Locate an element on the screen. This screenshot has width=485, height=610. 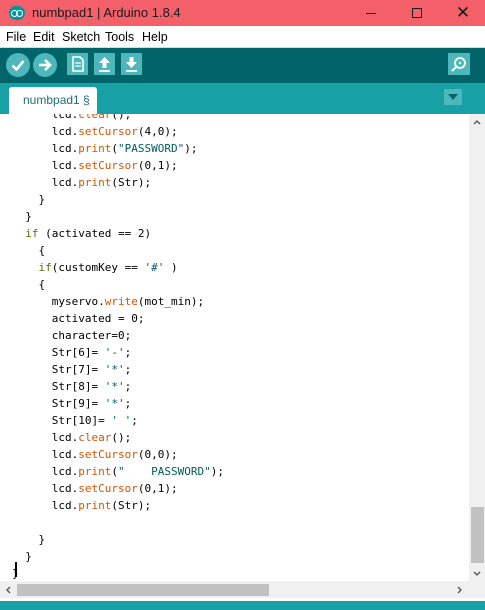
chevron-up-icon is located at coordinates (477, 122).